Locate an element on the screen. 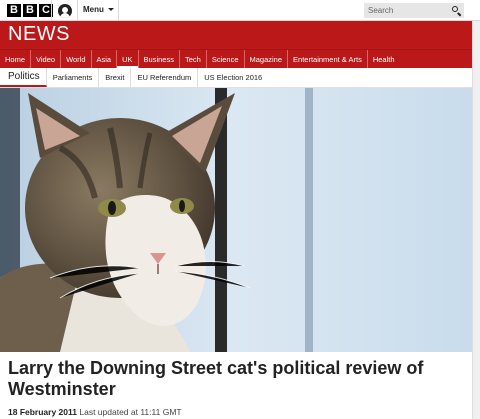 The image size is (480, 419). nav-item-tech: Tech is located at coordinates (193, 59).